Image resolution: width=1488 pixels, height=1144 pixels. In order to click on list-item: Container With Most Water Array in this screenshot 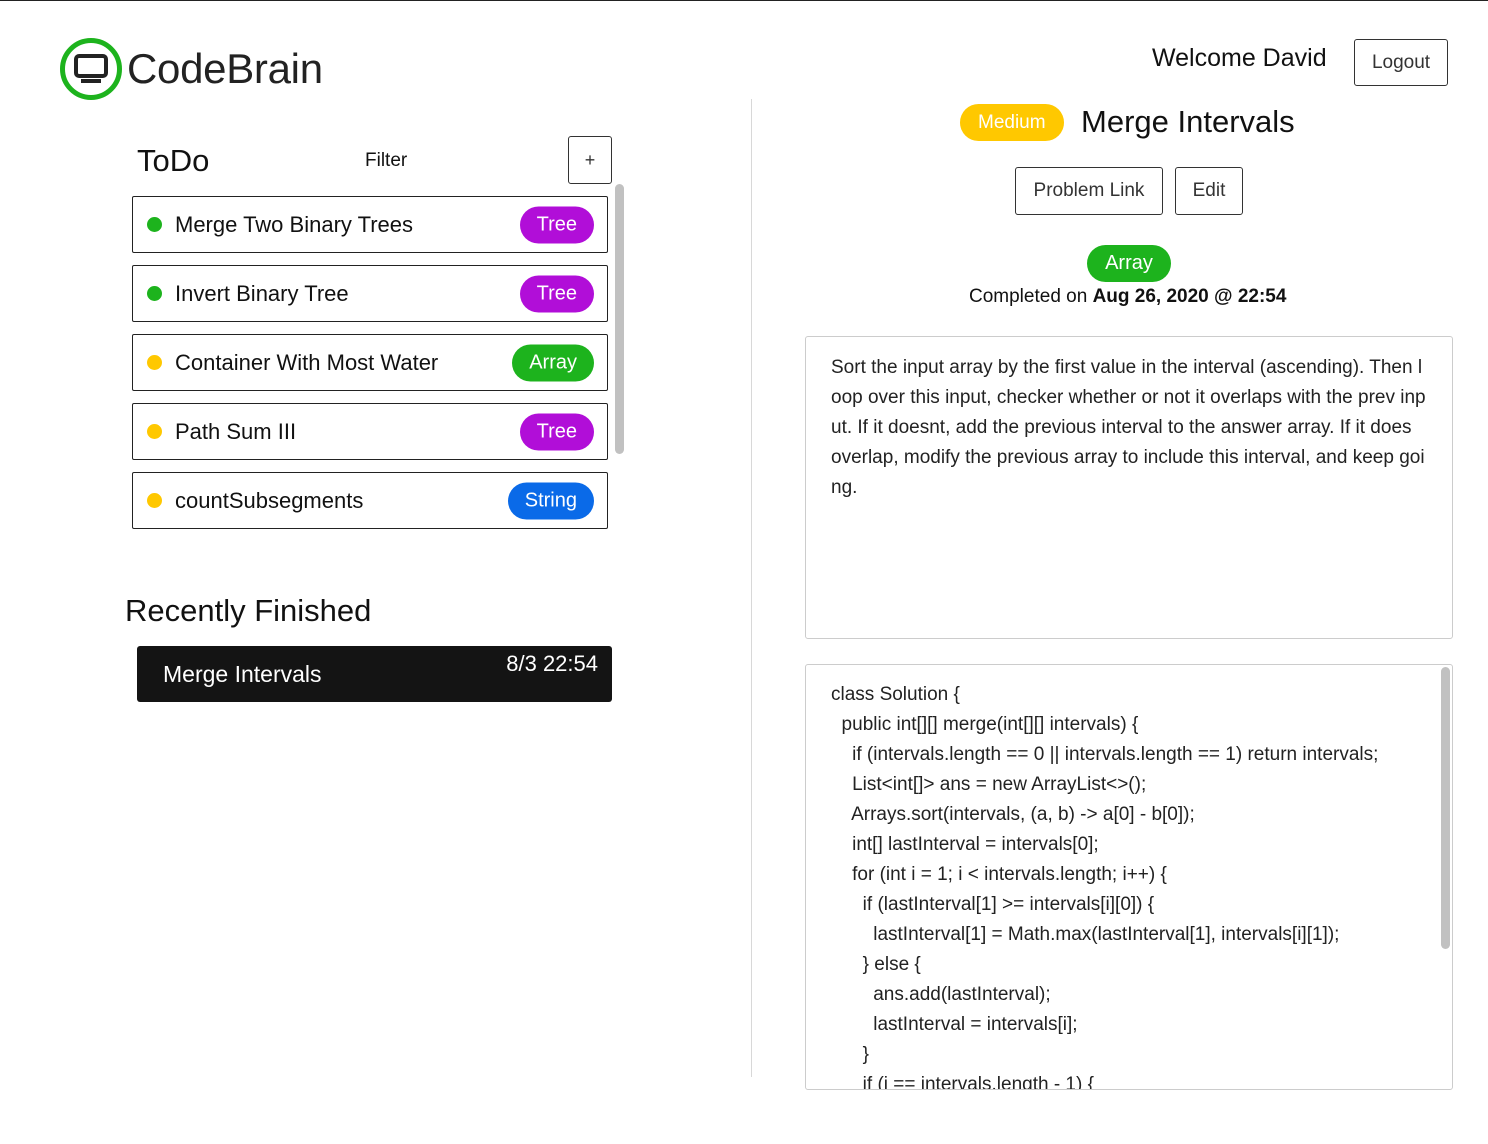, I will do `click(370, 362)`.